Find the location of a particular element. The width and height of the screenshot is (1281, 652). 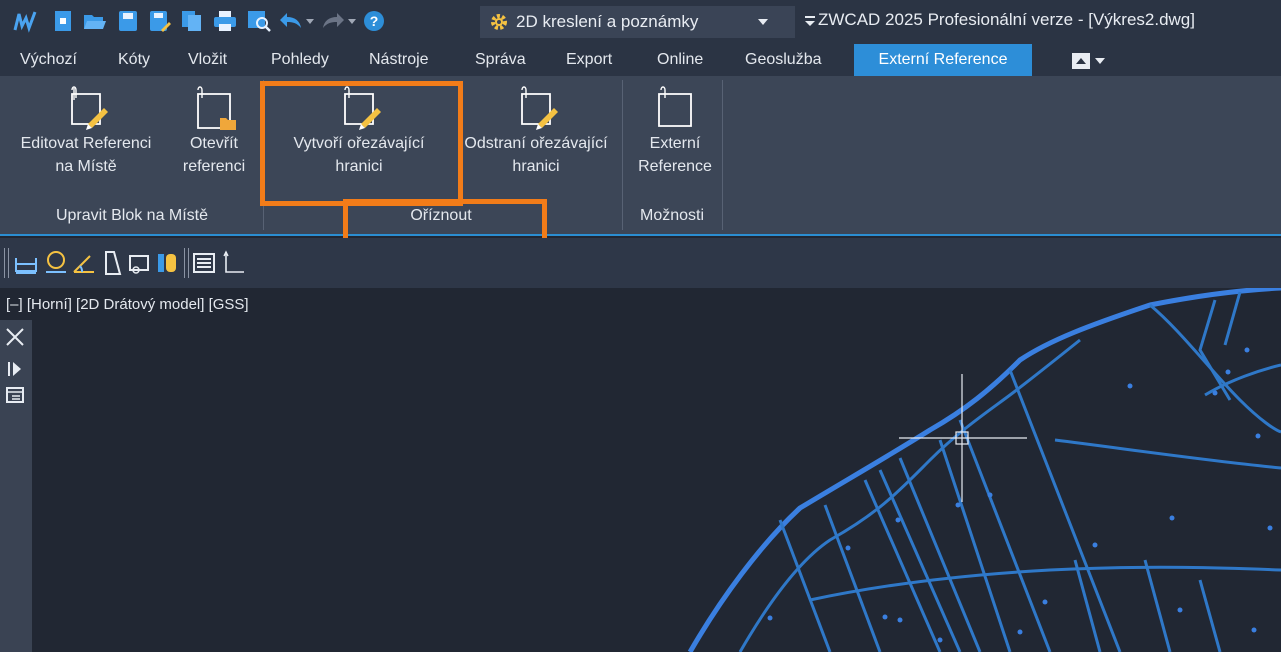

tab-koty: Kóty is located at coordinates (134, 60).